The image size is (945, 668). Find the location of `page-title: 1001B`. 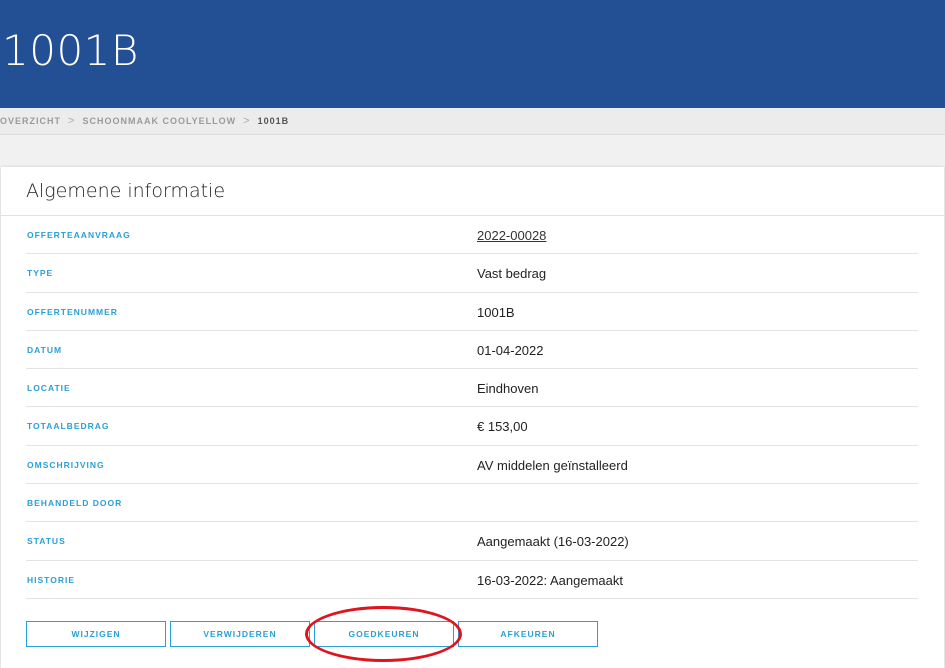

page-title: 1001B is located at coordinates (70, 50).